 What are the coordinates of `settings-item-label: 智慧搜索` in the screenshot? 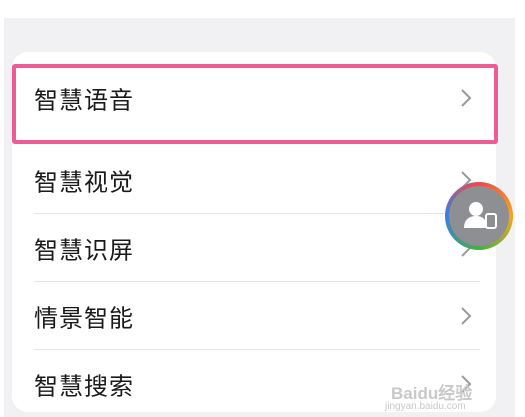 It's located at (84, 386).